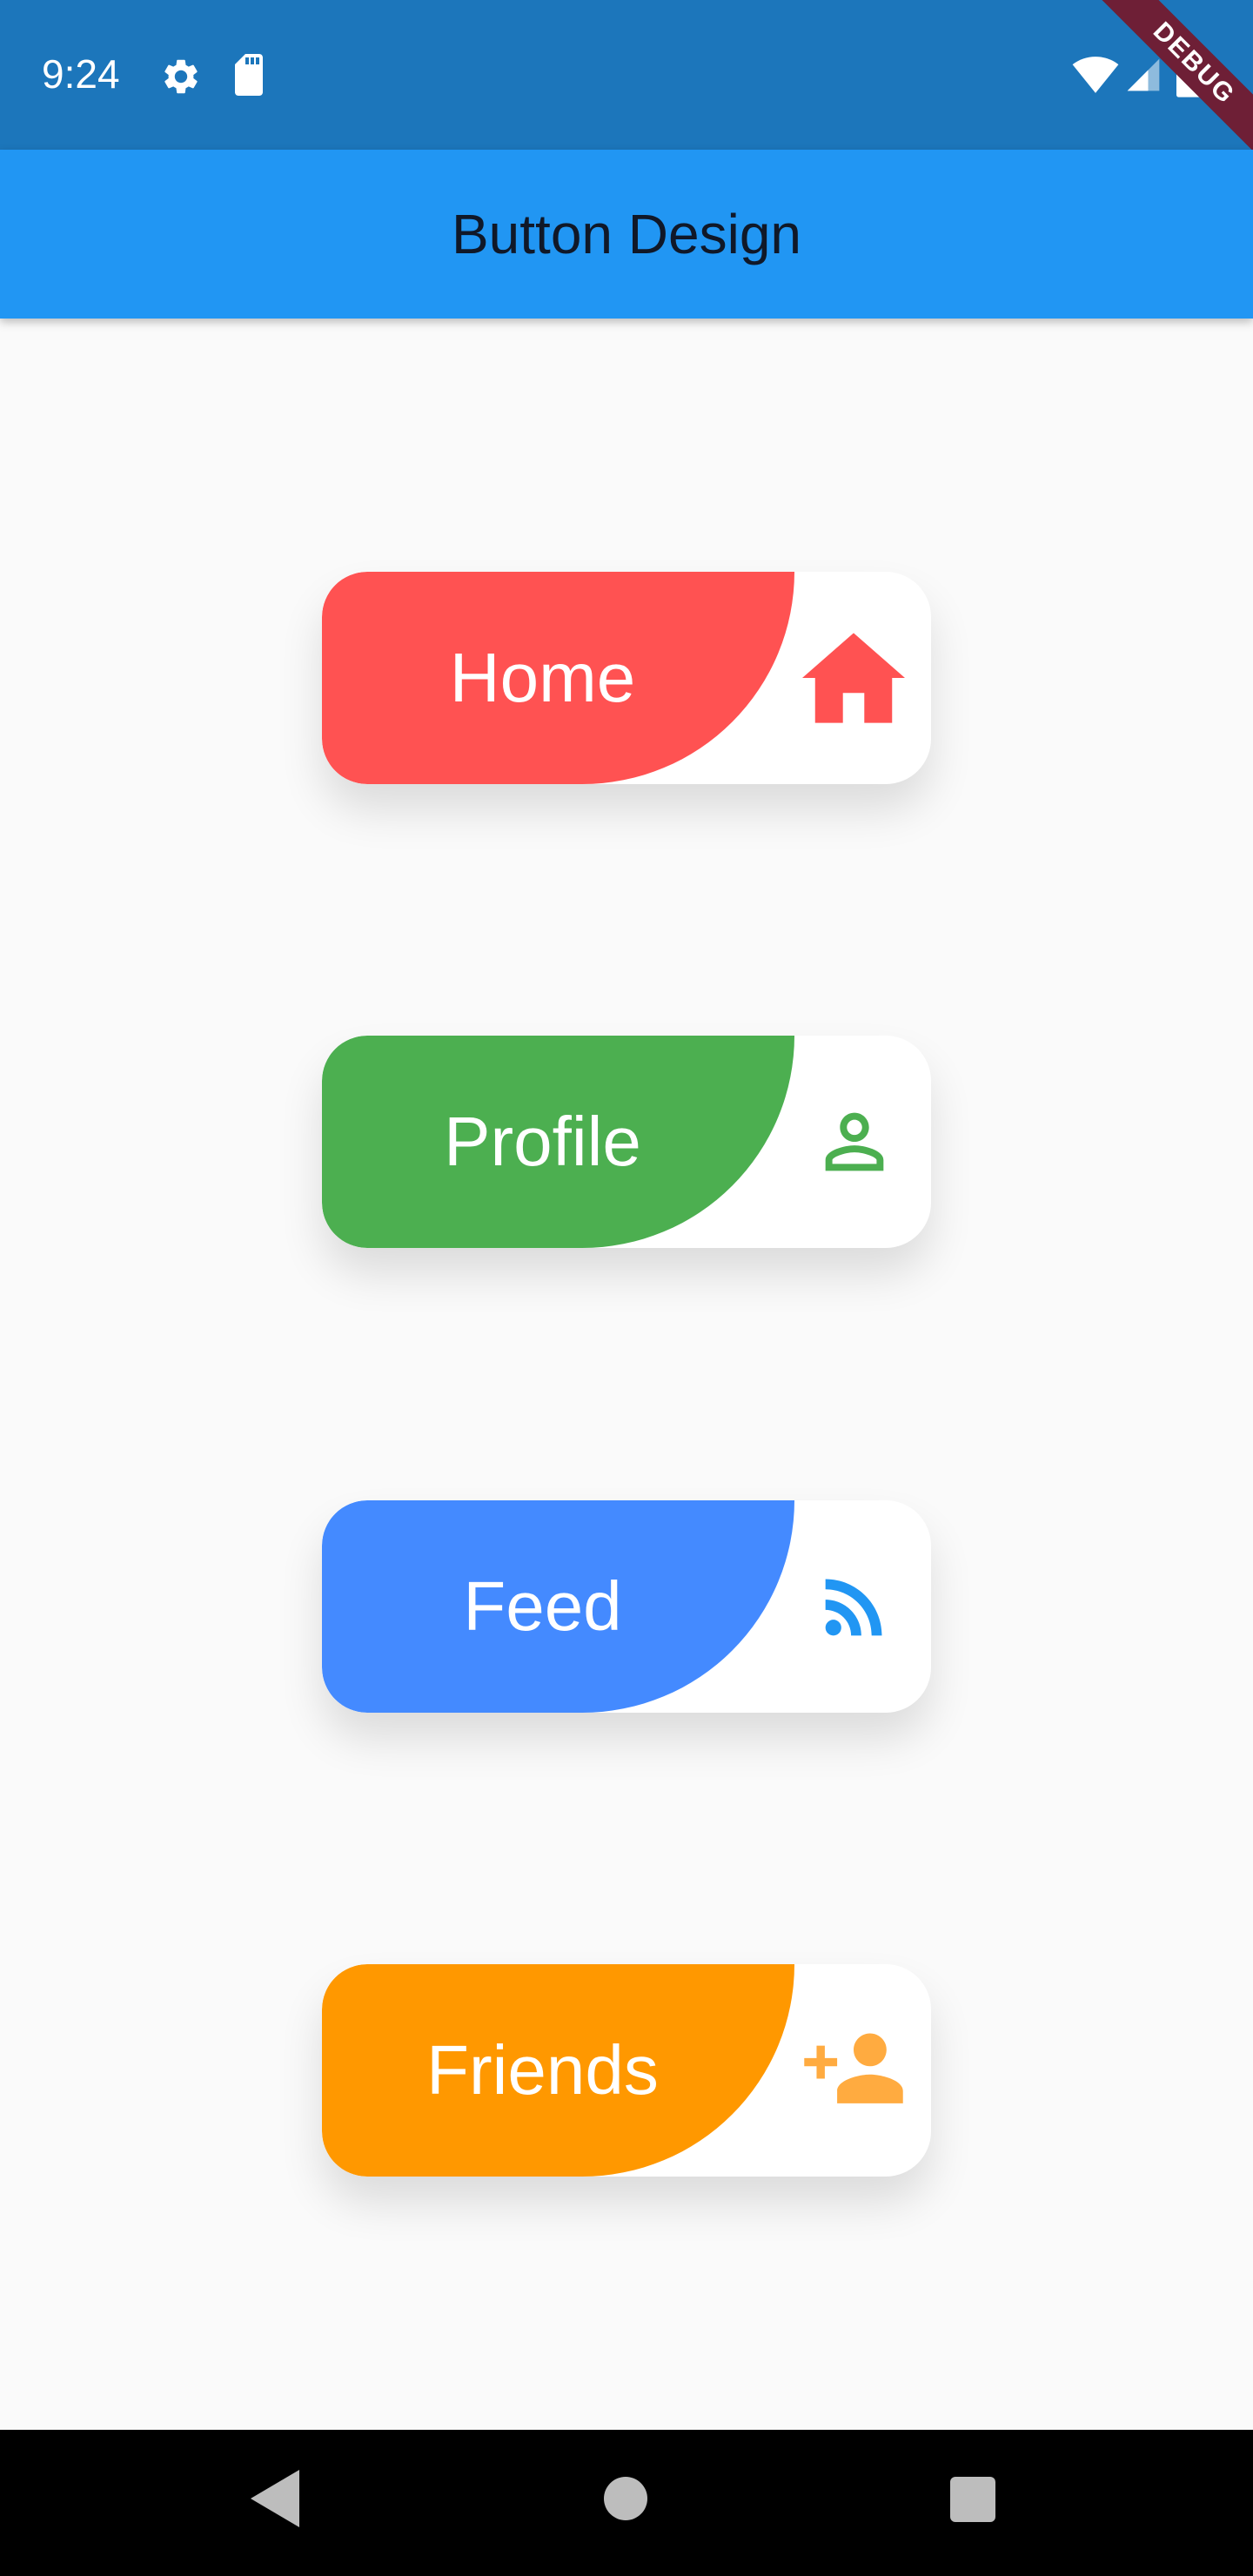 The width and height of the screenshot is (1253, 2576). What do you see at coordinates (542, 1606) in the screenshot?
I see `feed-button-label: Feed` at bounding box center [542, 1606].